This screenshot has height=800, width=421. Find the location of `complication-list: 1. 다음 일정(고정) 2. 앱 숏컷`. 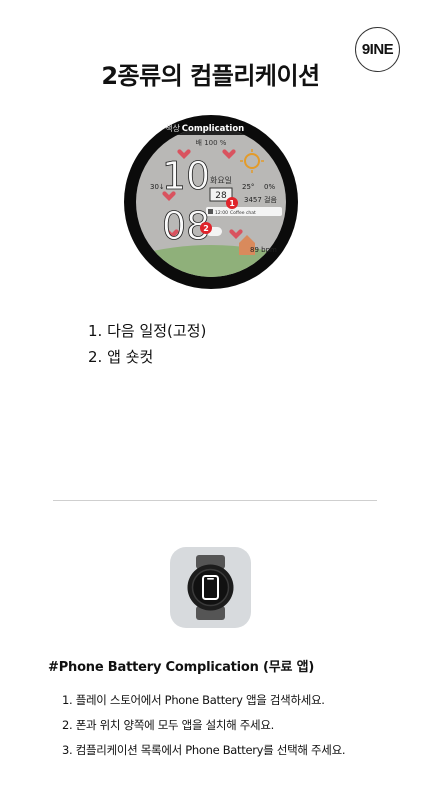

complication-list: 1. 다음 일정(고정) 2. 앱 숏컷 is located at coordinates (147, 344).